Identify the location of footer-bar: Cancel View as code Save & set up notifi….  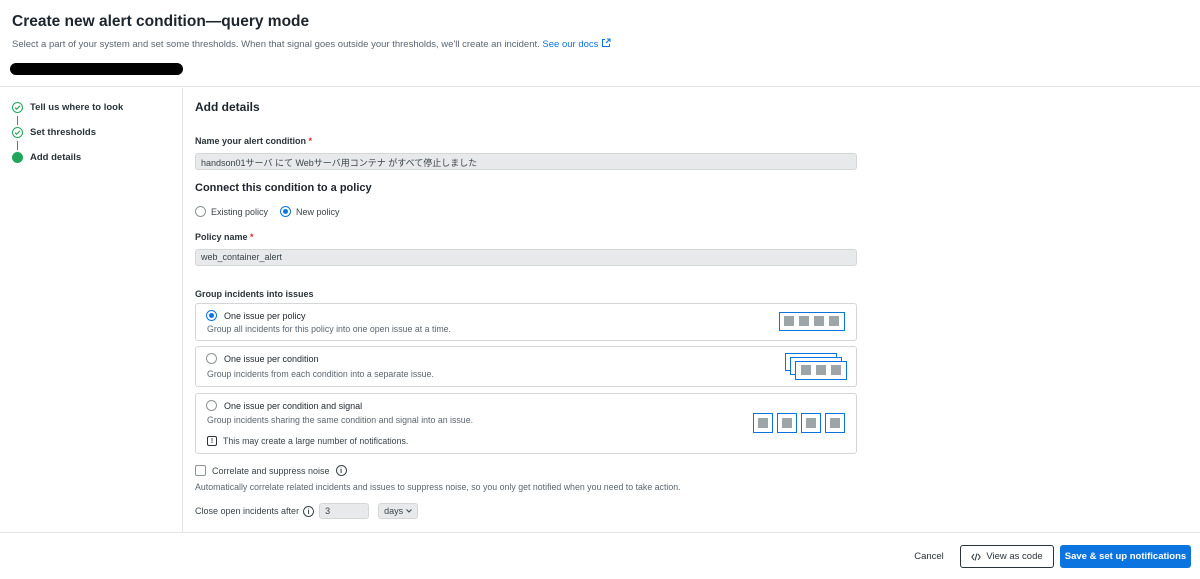
(600, 555).